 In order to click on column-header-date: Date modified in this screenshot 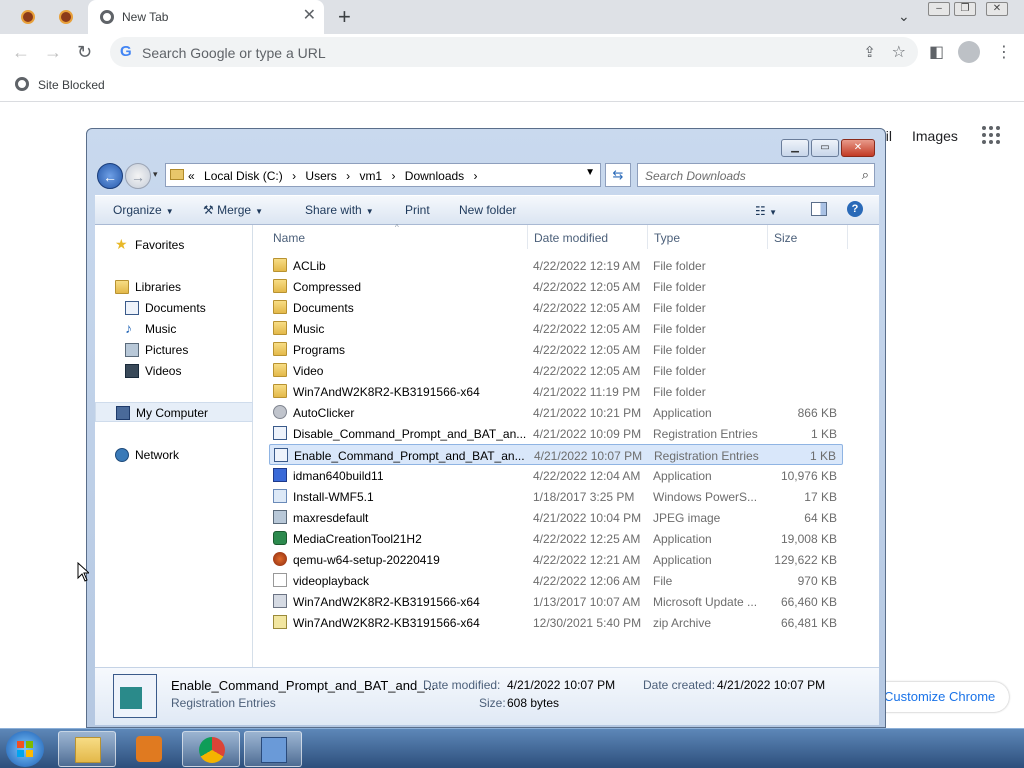, I will do `click(571, 238)`.